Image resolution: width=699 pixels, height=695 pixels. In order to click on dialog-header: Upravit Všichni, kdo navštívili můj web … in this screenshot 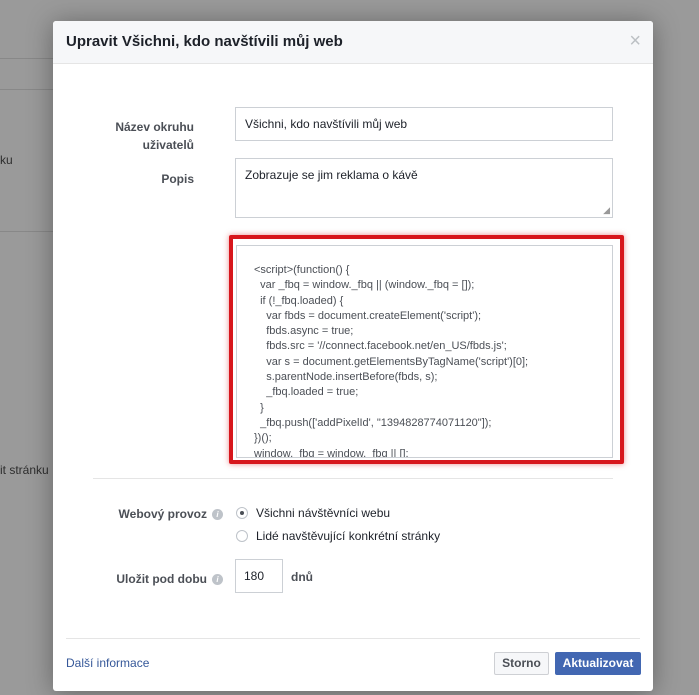, I will do `click(353, 42)`.